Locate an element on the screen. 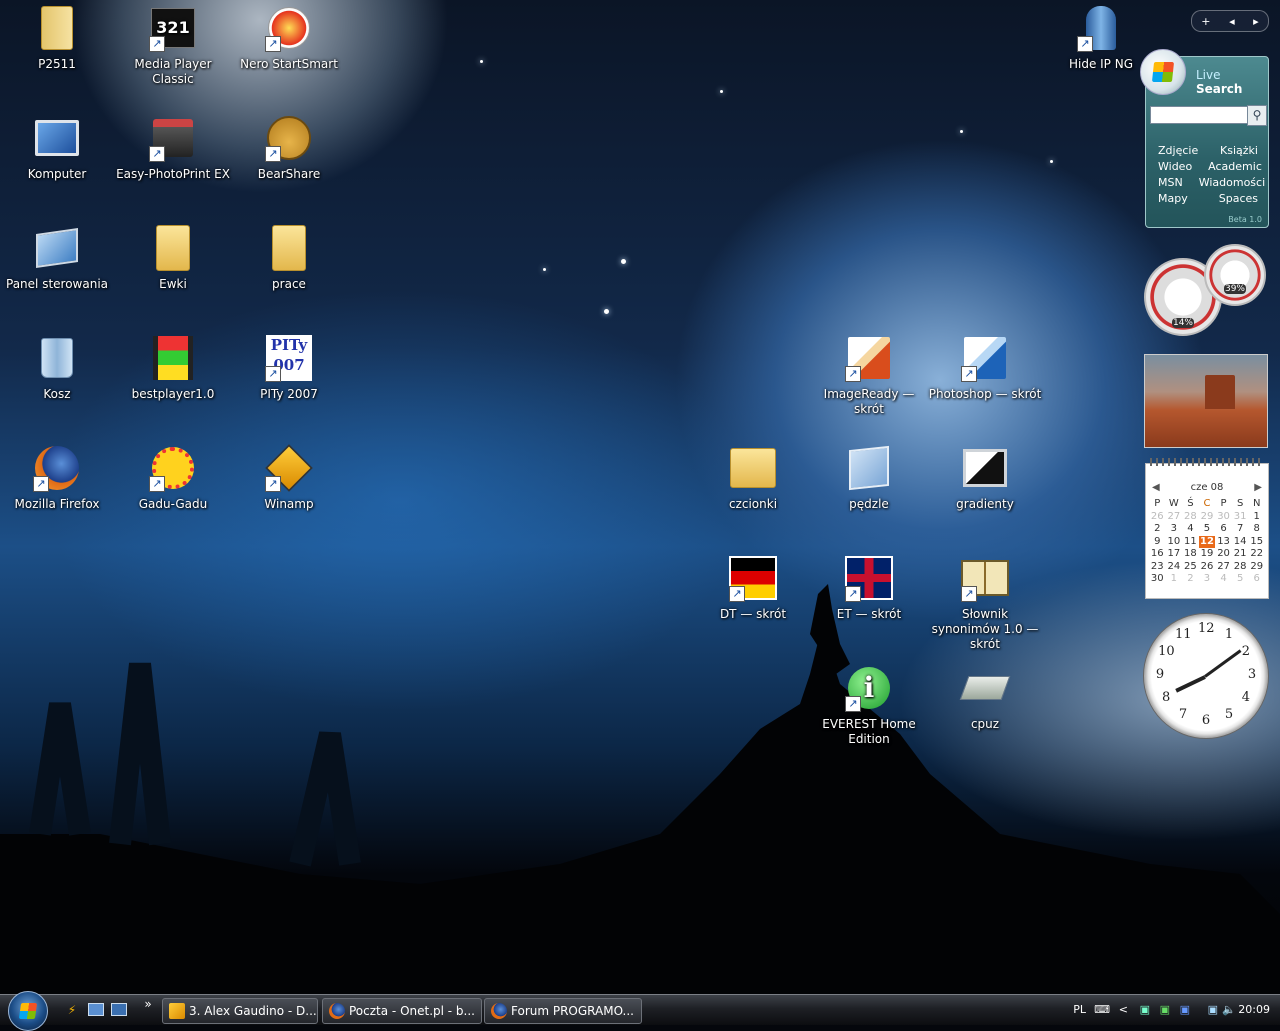 This screenshot has width=1280, height=1031. desktop-icon-winamp: ↗ Winamp is located at coordinates (289, 477).